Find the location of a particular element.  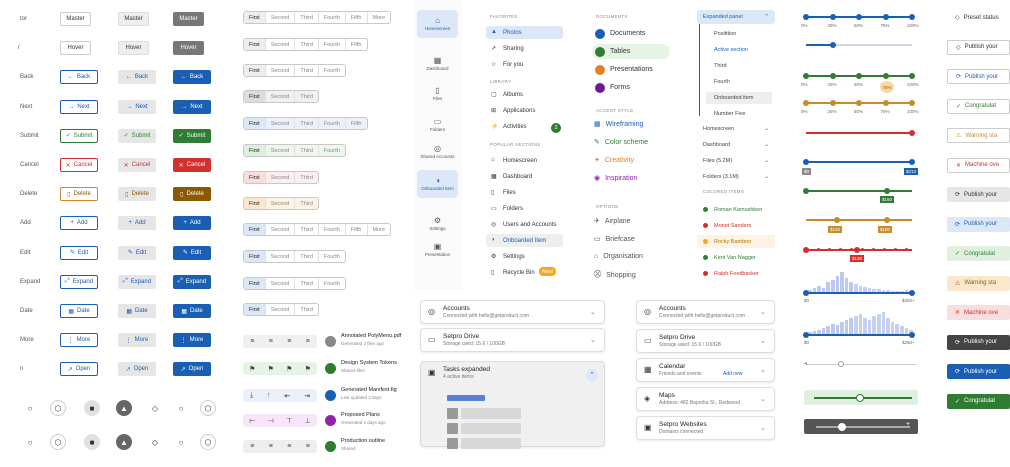

accent-item: ✎ Color scheme is located at coordinates (621, 142).